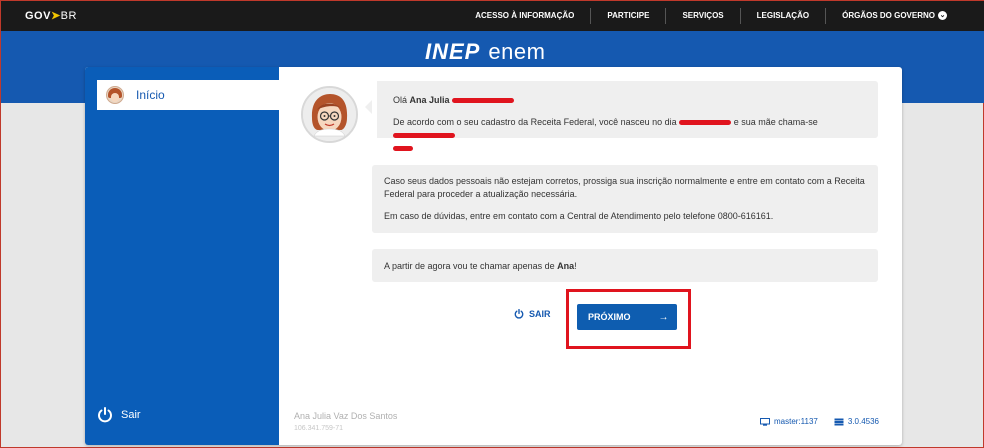 Image resolution: width=984 pixels, height=448 pixels. Describe the element at coordinates (942, 16) in the screenshot. I see `chevron-down-icon: ⌄` at that location.